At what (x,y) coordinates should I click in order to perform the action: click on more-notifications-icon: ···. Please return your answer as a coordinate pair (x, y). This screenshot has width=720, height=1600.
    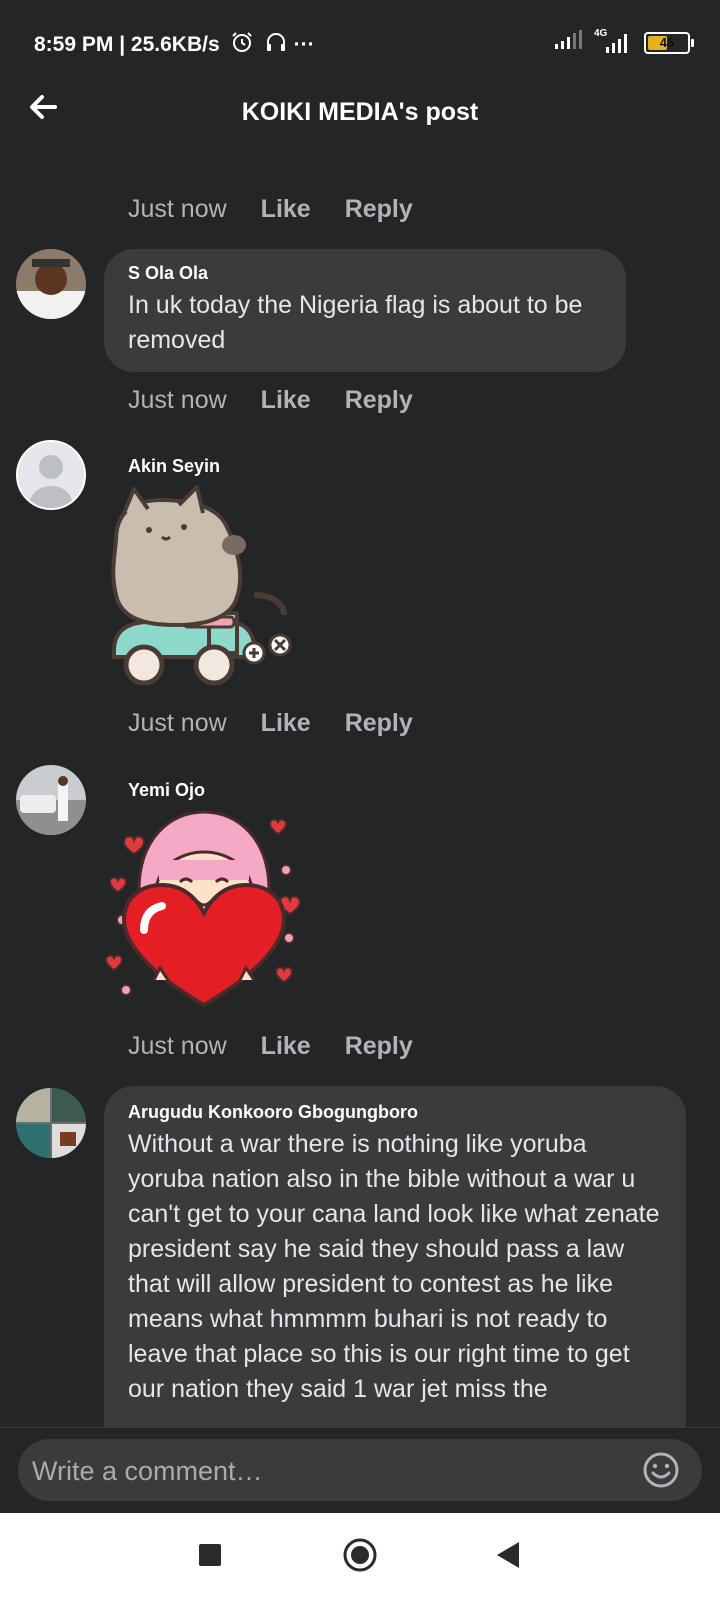
    Looking at the image, I should click on (304, 44).